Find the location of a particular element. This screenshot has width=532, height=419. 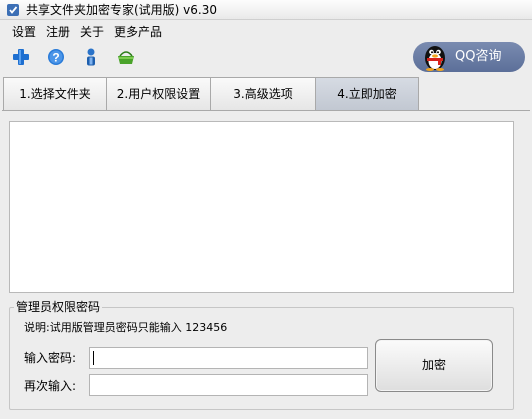

shield-app-icon is located at coordinates (13, 10).